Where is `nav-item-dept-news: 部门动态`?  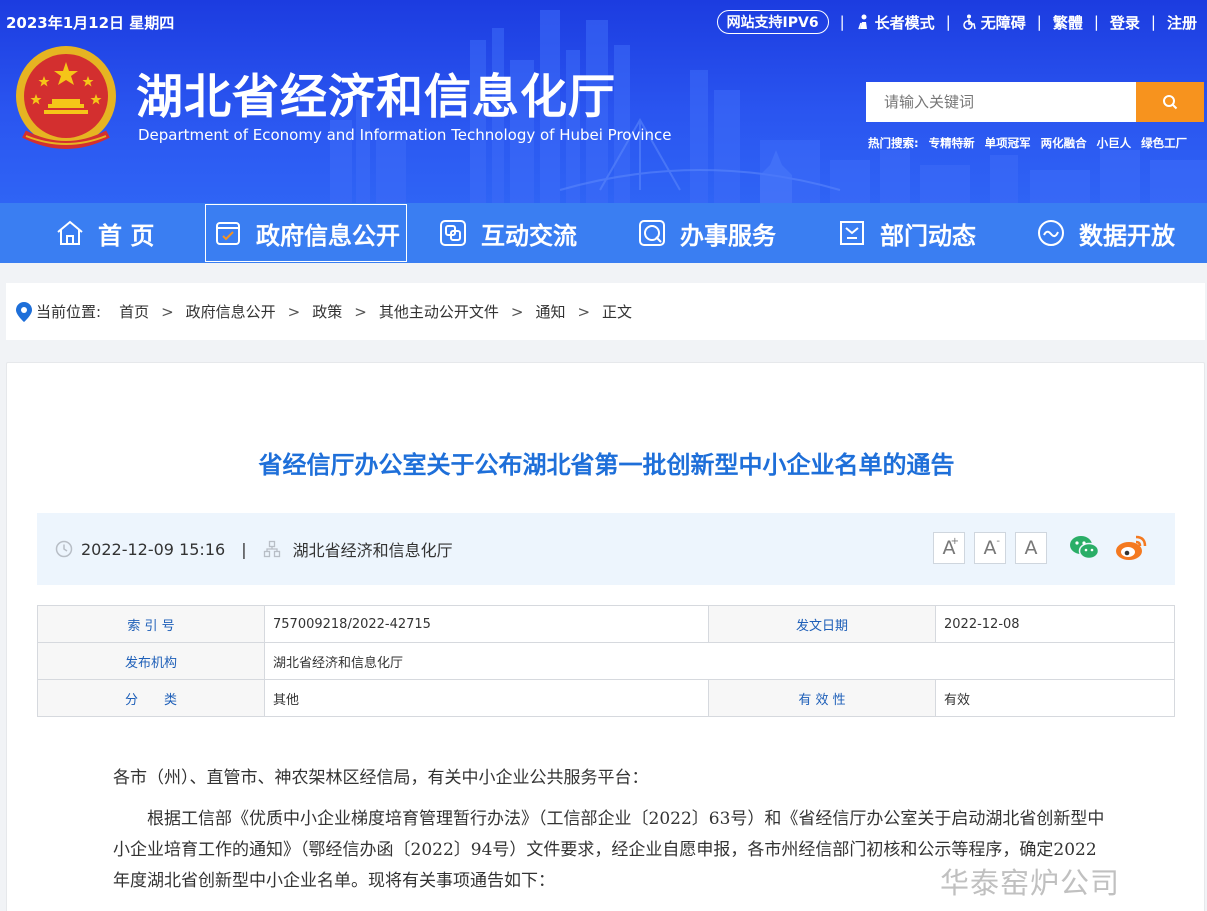
nav-item-dept-news: 部门动态 is located at coordinates (906, 233).